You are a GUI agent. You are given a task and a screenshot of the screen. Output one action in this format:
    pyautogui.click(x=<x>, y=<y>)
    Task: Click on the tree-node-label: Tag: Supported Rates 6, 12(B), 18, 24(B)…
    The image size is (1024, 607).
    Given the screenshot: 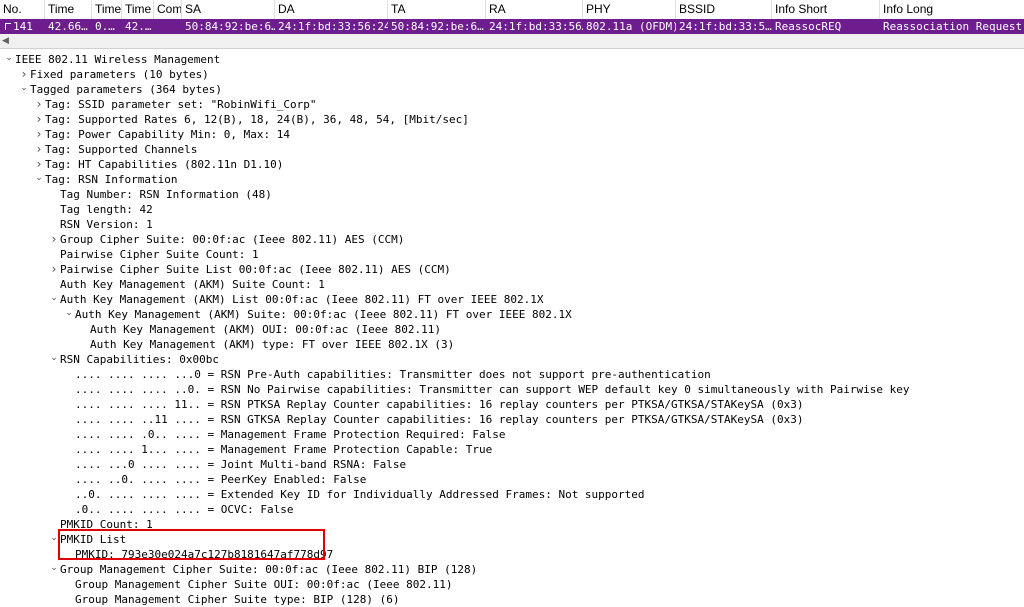 What is the action you would take?
    pyautogui.click(x=257, y=119)
    